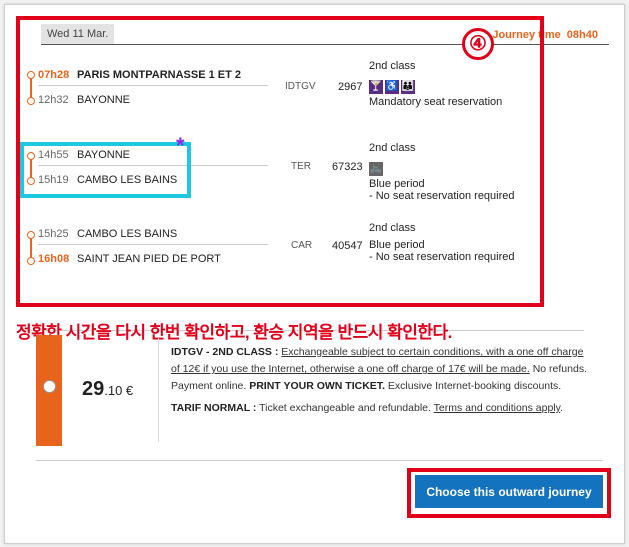  What do you see at coordinates (49, 386) in the screenshot?
I see `fare-radio` at bounding box center [49, 386].